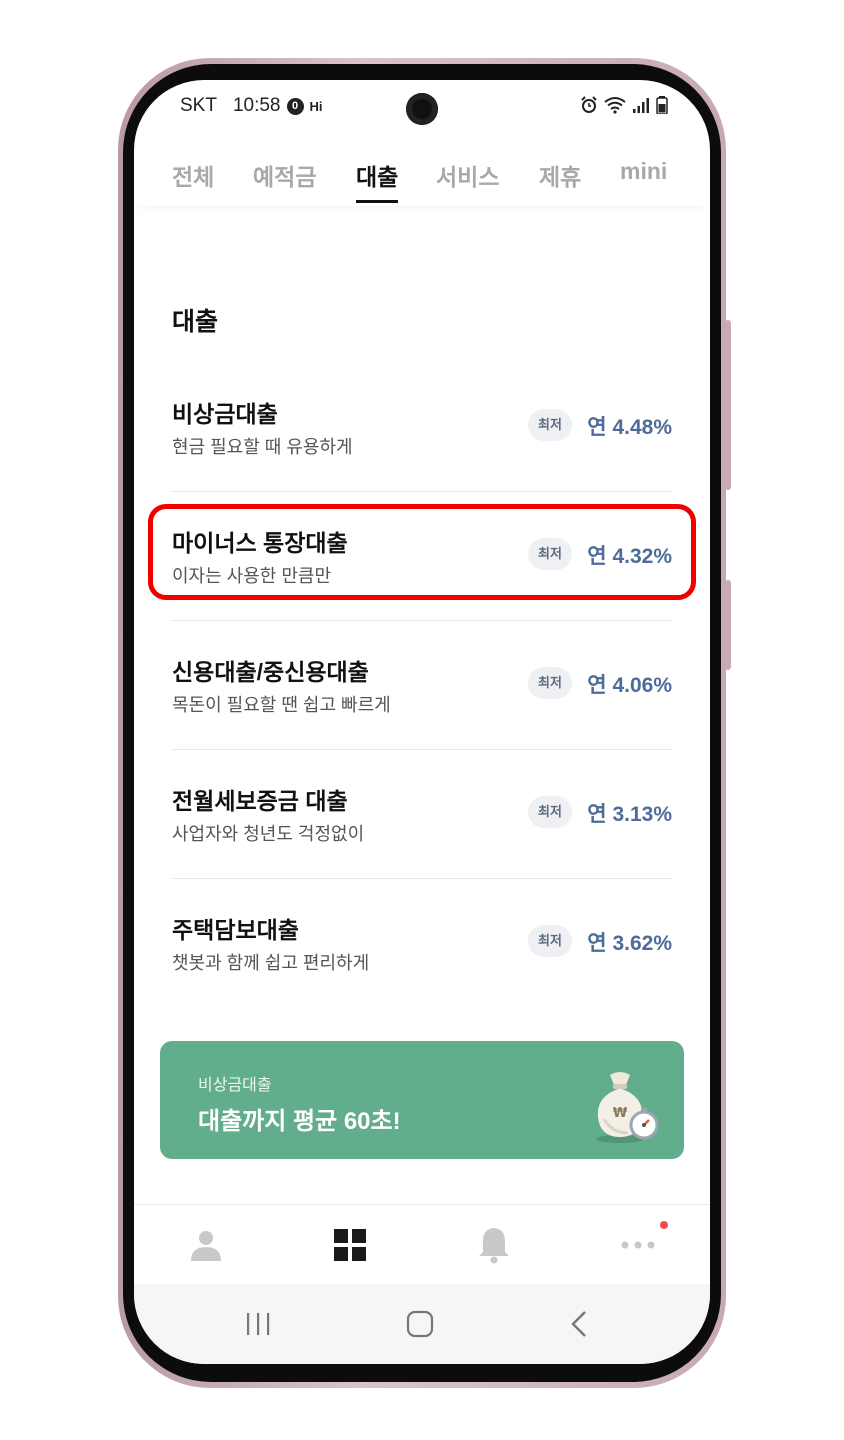 This screenshot has height=1440, width=844. I want to click on status-bar: SKT 10:58 0 Hi, so click(422, 108).